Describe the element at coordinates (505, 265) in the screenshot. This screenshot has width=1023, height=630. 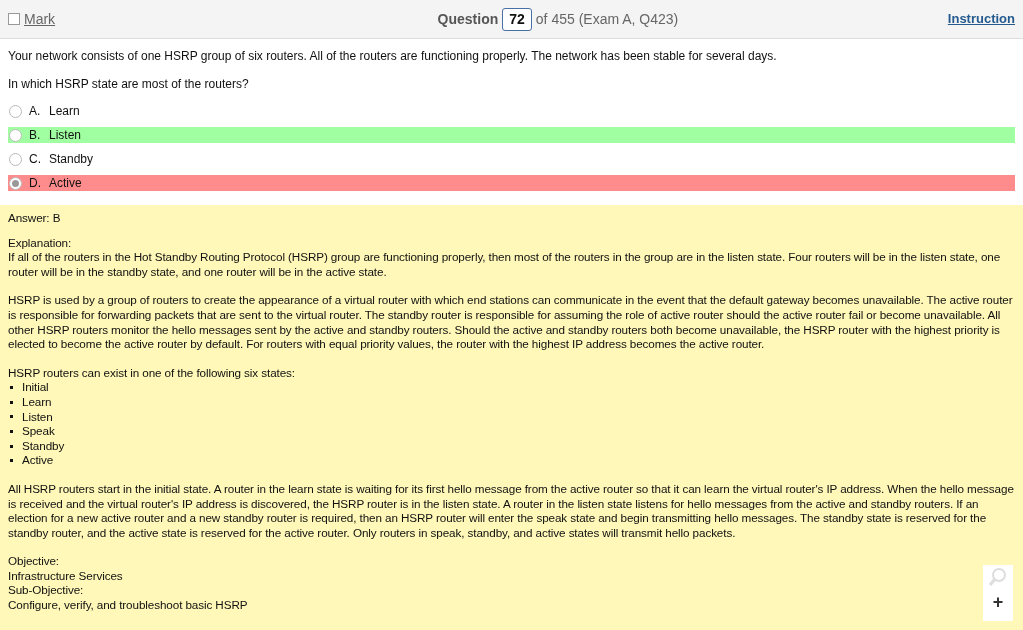
I see `explanation-text: If all of the routers in the Hot Standby Routing Protocol (HSRP) group are functioning properly, then most of the routers in the group are in the listen state. Four routers will be in the listen state, one router will be in the standby state, and one router will be in the active state.` at that location.